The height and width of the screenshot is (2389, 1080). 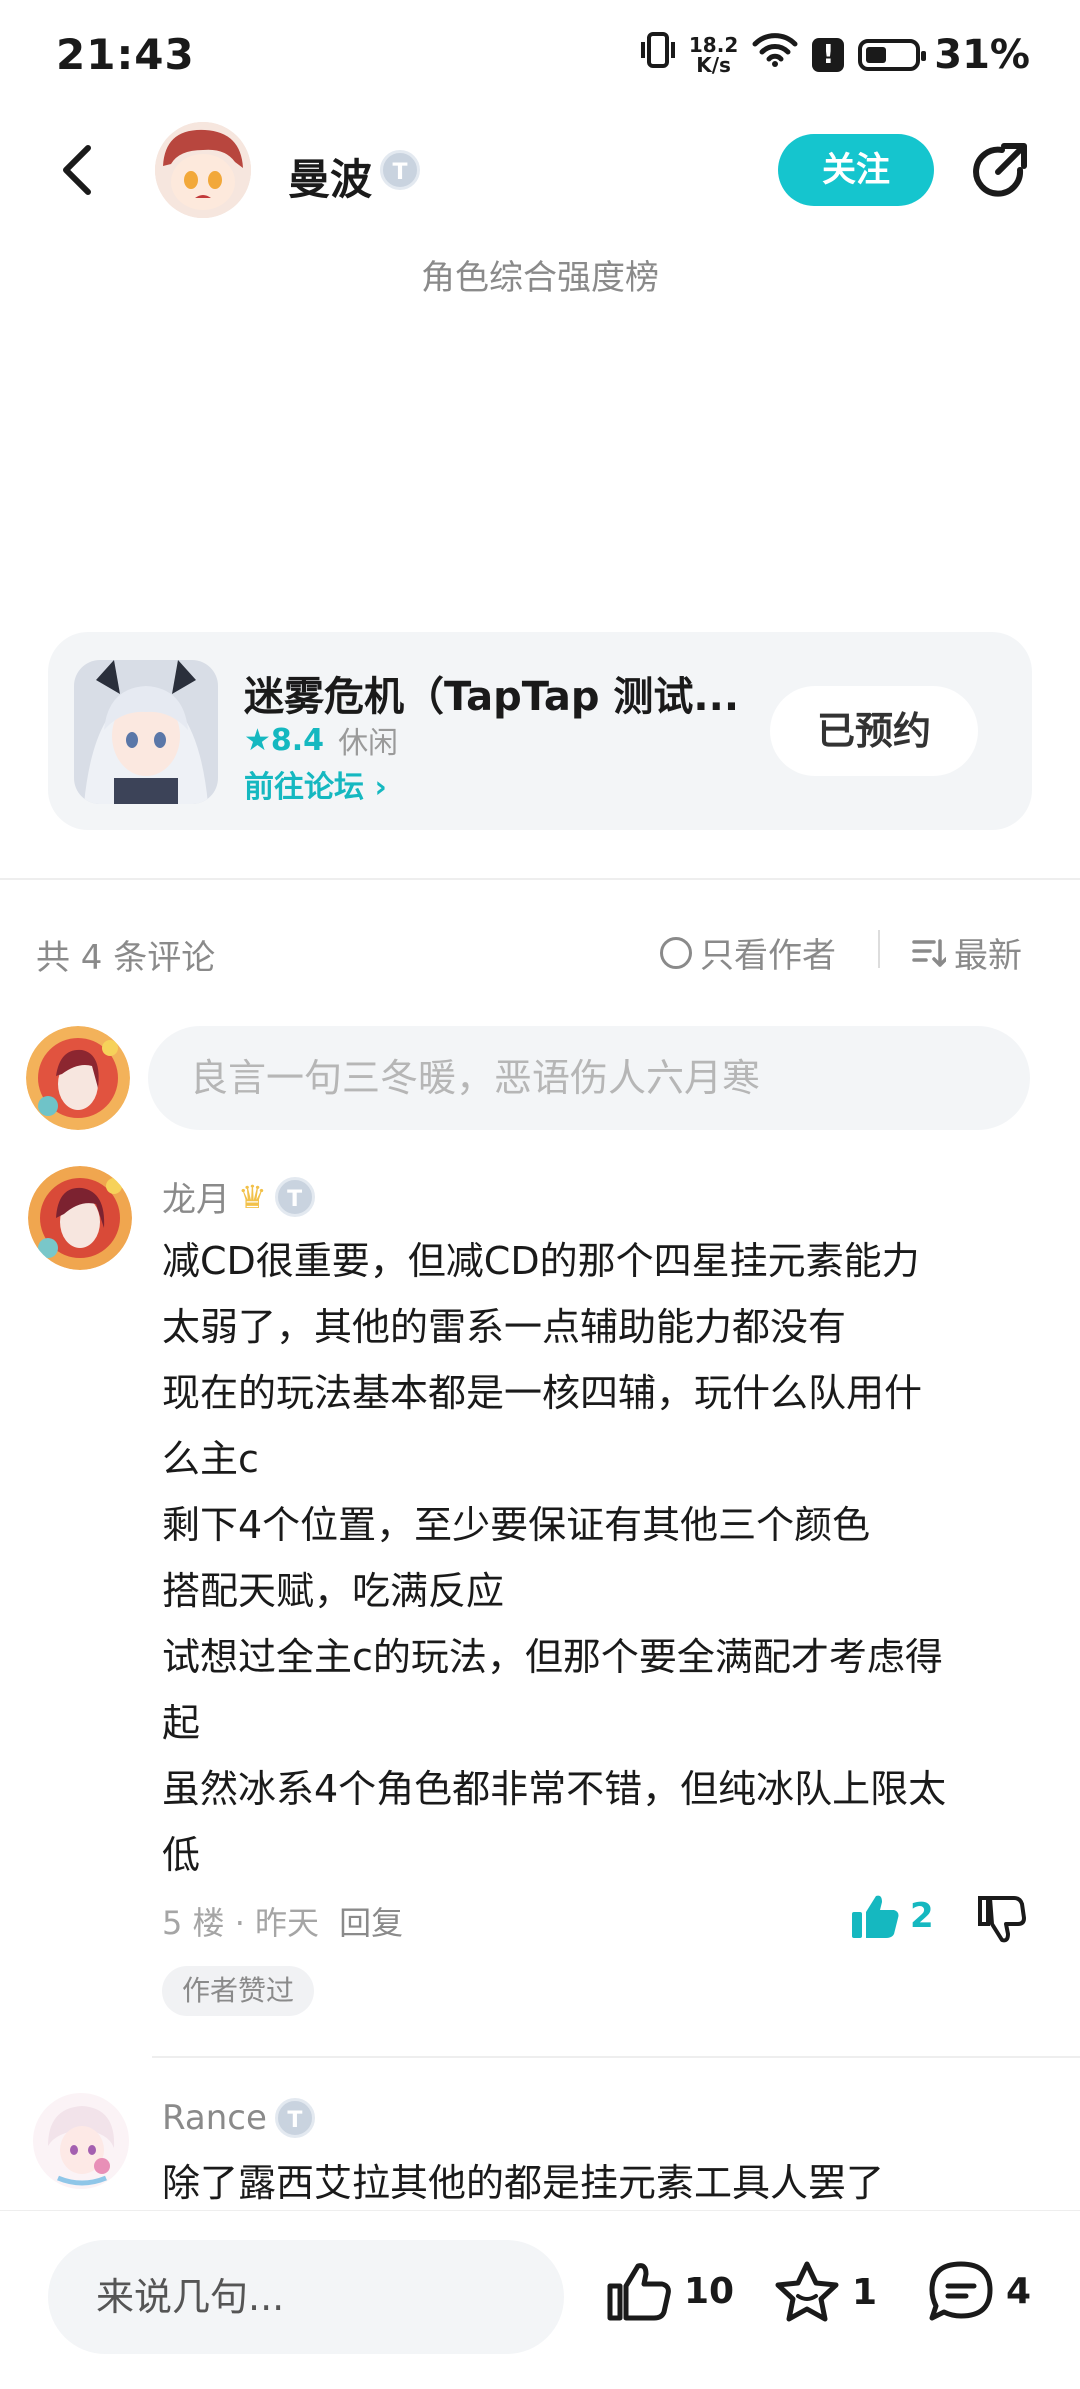 What do you see at coordinates (125, 54) in the screenshot?
I see `status-time: 21:43` at bounding box center [125, 54].